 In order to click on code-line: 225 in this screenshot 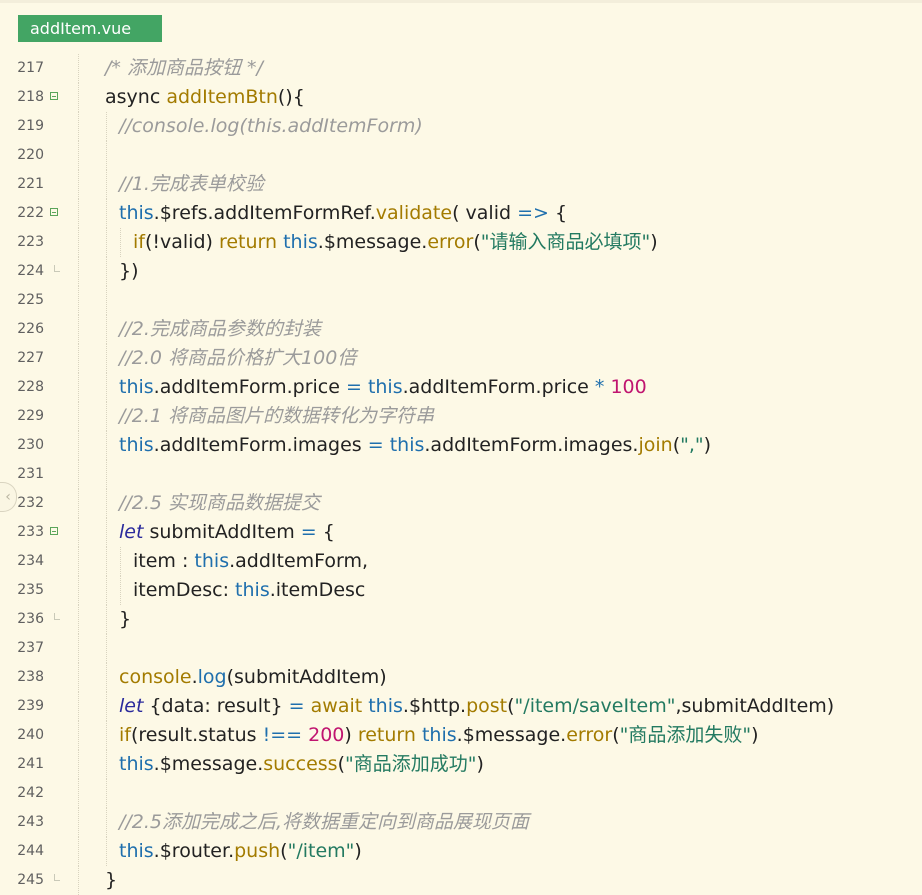, I will do `click(461, 300)`.